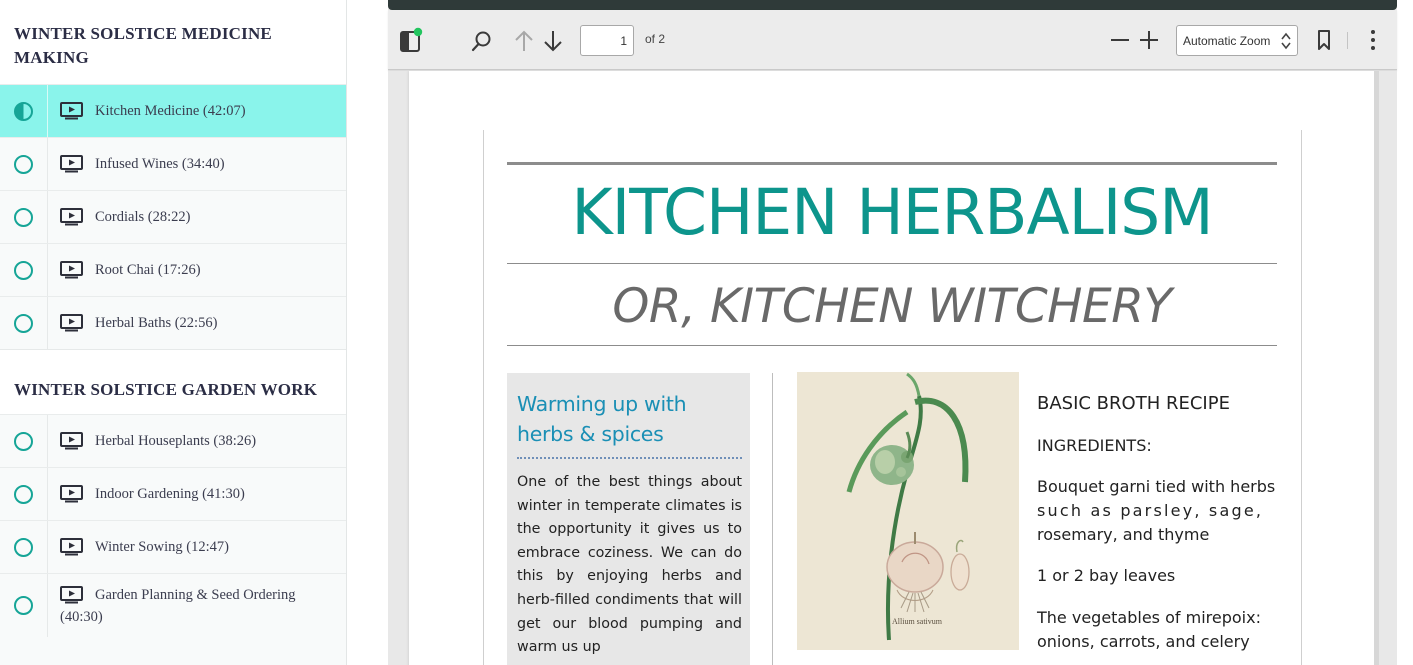 Image resolution: width=1413 pixels, height=665 pixels. Describe the element at coordinates (892, 40) in the screenshot. I see `pdf-toolbar: of 2 Automatic Zoom` at that location.